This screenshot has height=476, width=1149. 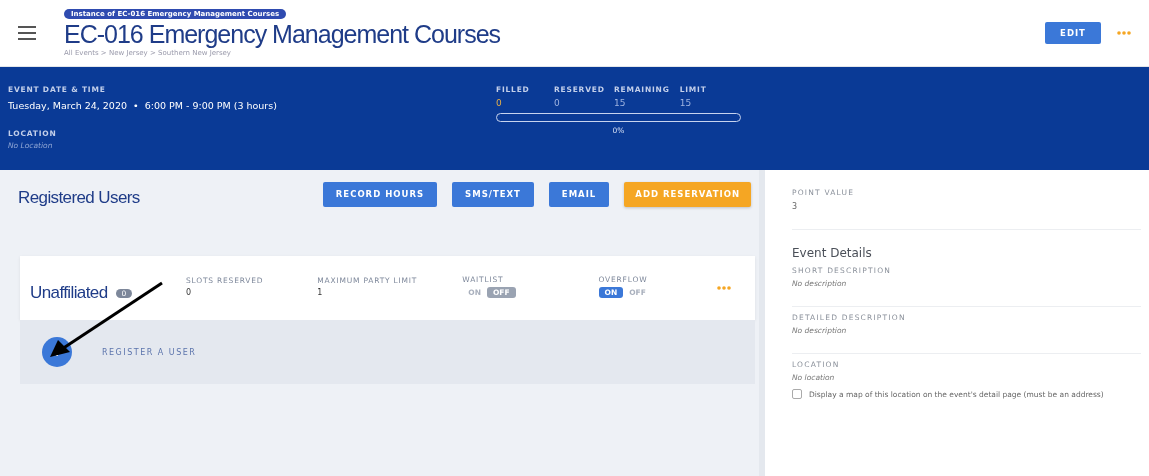 What do you see at coordinates (493, 194) in the screenshot?
I see `action-button: SMS/TEXT` at bounding box center [493, 194].